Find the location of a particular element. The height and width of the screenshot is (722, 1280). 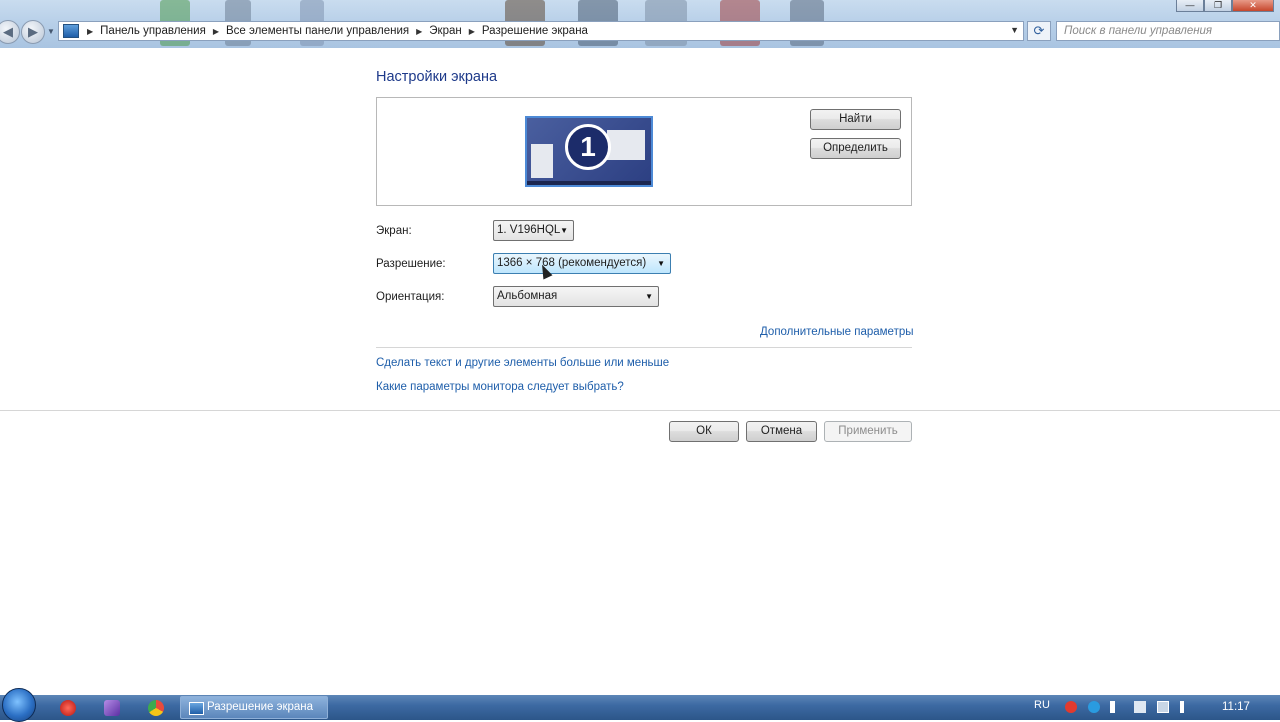

monitor-preview-area: 1 Найти Определить is located at coordinates (644, 151).